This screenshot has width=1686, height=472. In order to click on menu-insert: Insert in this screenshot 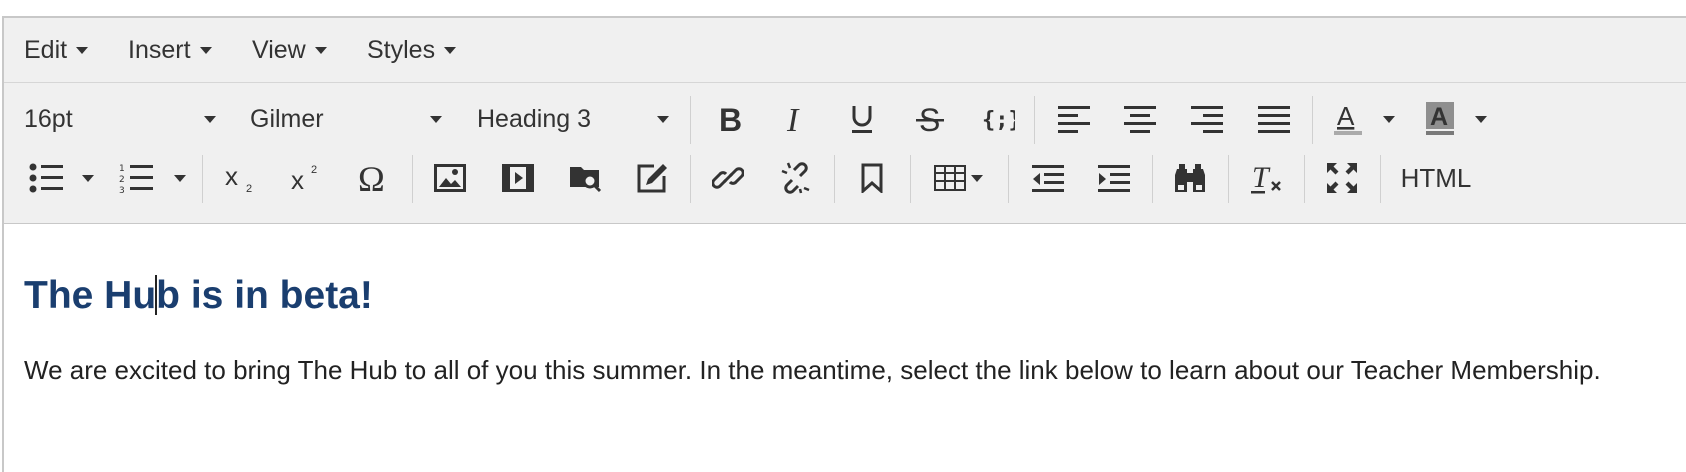, I will do `click(170, 50)`.